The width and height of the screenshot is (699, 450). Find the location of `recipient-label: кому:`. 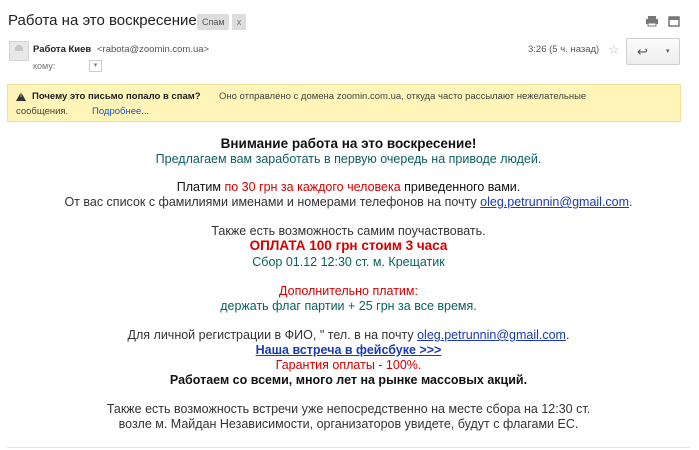

recipient-label: кому: is located at coordinates (44, 66).